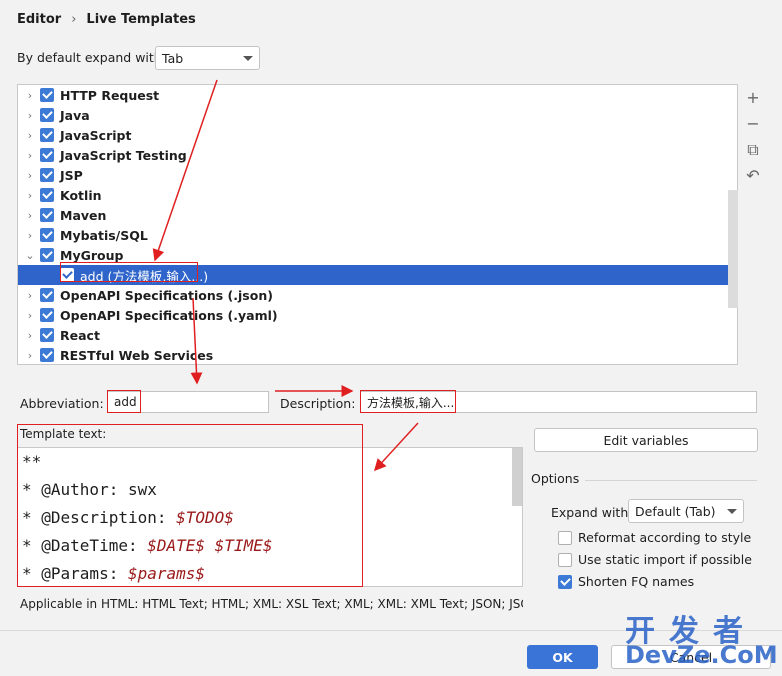  What do you see at coordinates (185, 170) in the screenshot?
I see `arrow-to-tree-item` at bounding box center [185, 170].